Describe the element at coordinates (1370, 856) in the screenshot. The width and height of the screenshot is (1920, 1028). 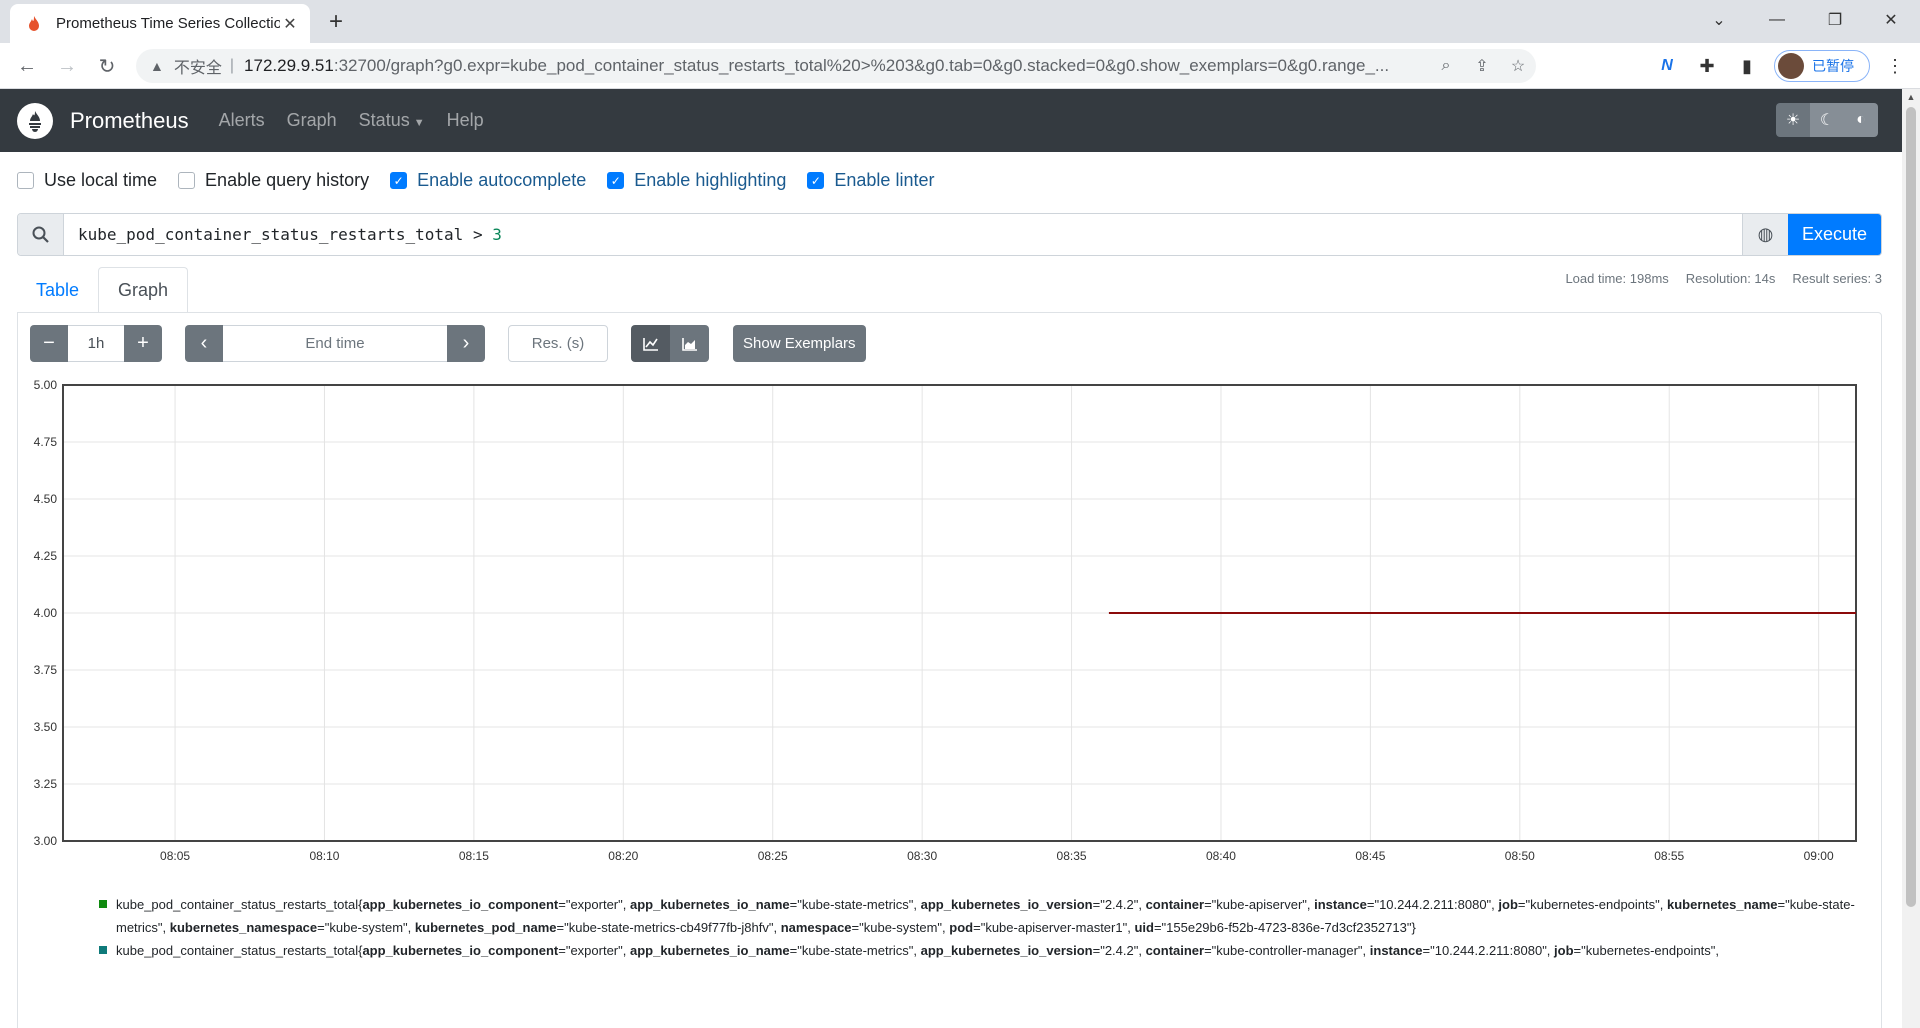
I see `x-tick-label: 08:45` at that location.